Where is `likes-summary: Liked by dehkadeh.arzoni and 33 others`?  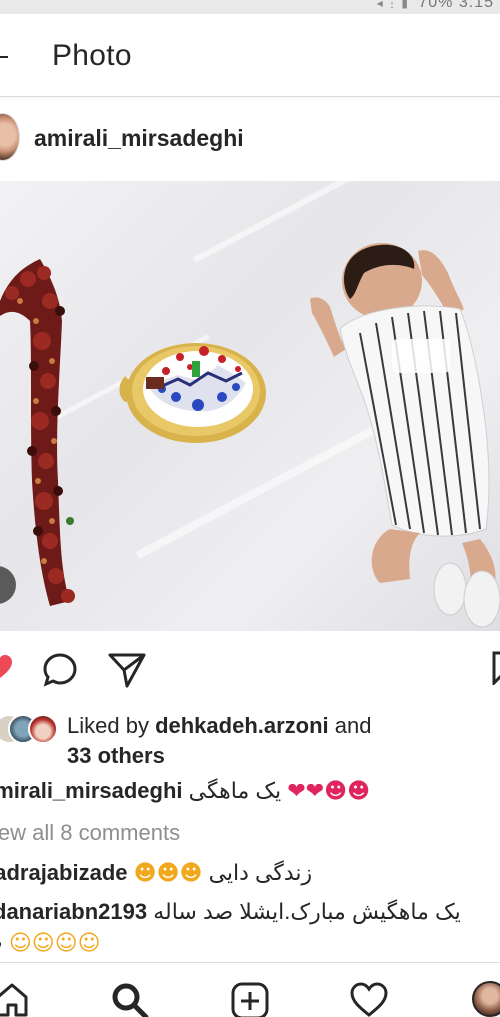
likes-summary: Liked by dehkadeh.arzoni and 33 others is located at coordinates (250, 740).